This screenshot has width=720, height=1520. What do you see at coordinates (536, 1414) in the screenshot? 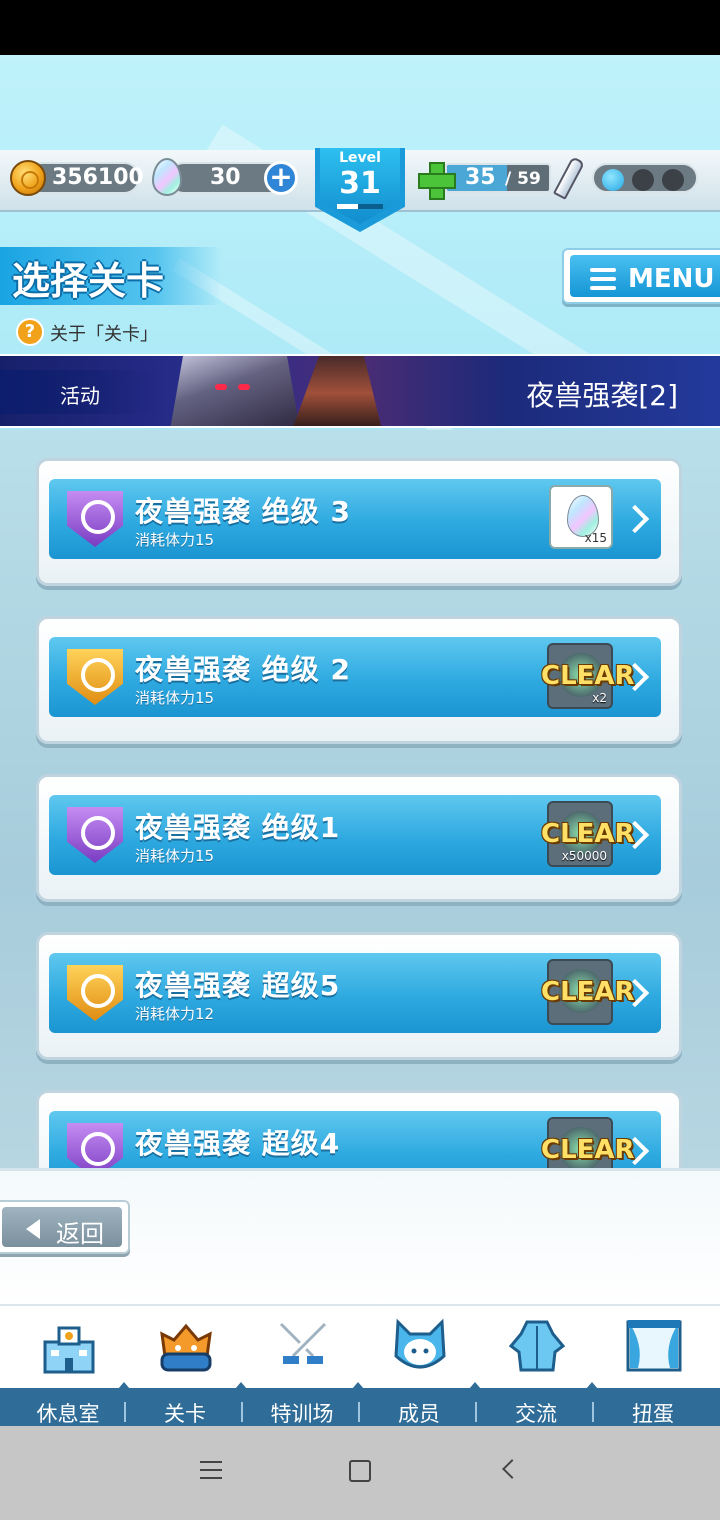
I see `nav-label: 交流` at bounding box center [536, 1414].